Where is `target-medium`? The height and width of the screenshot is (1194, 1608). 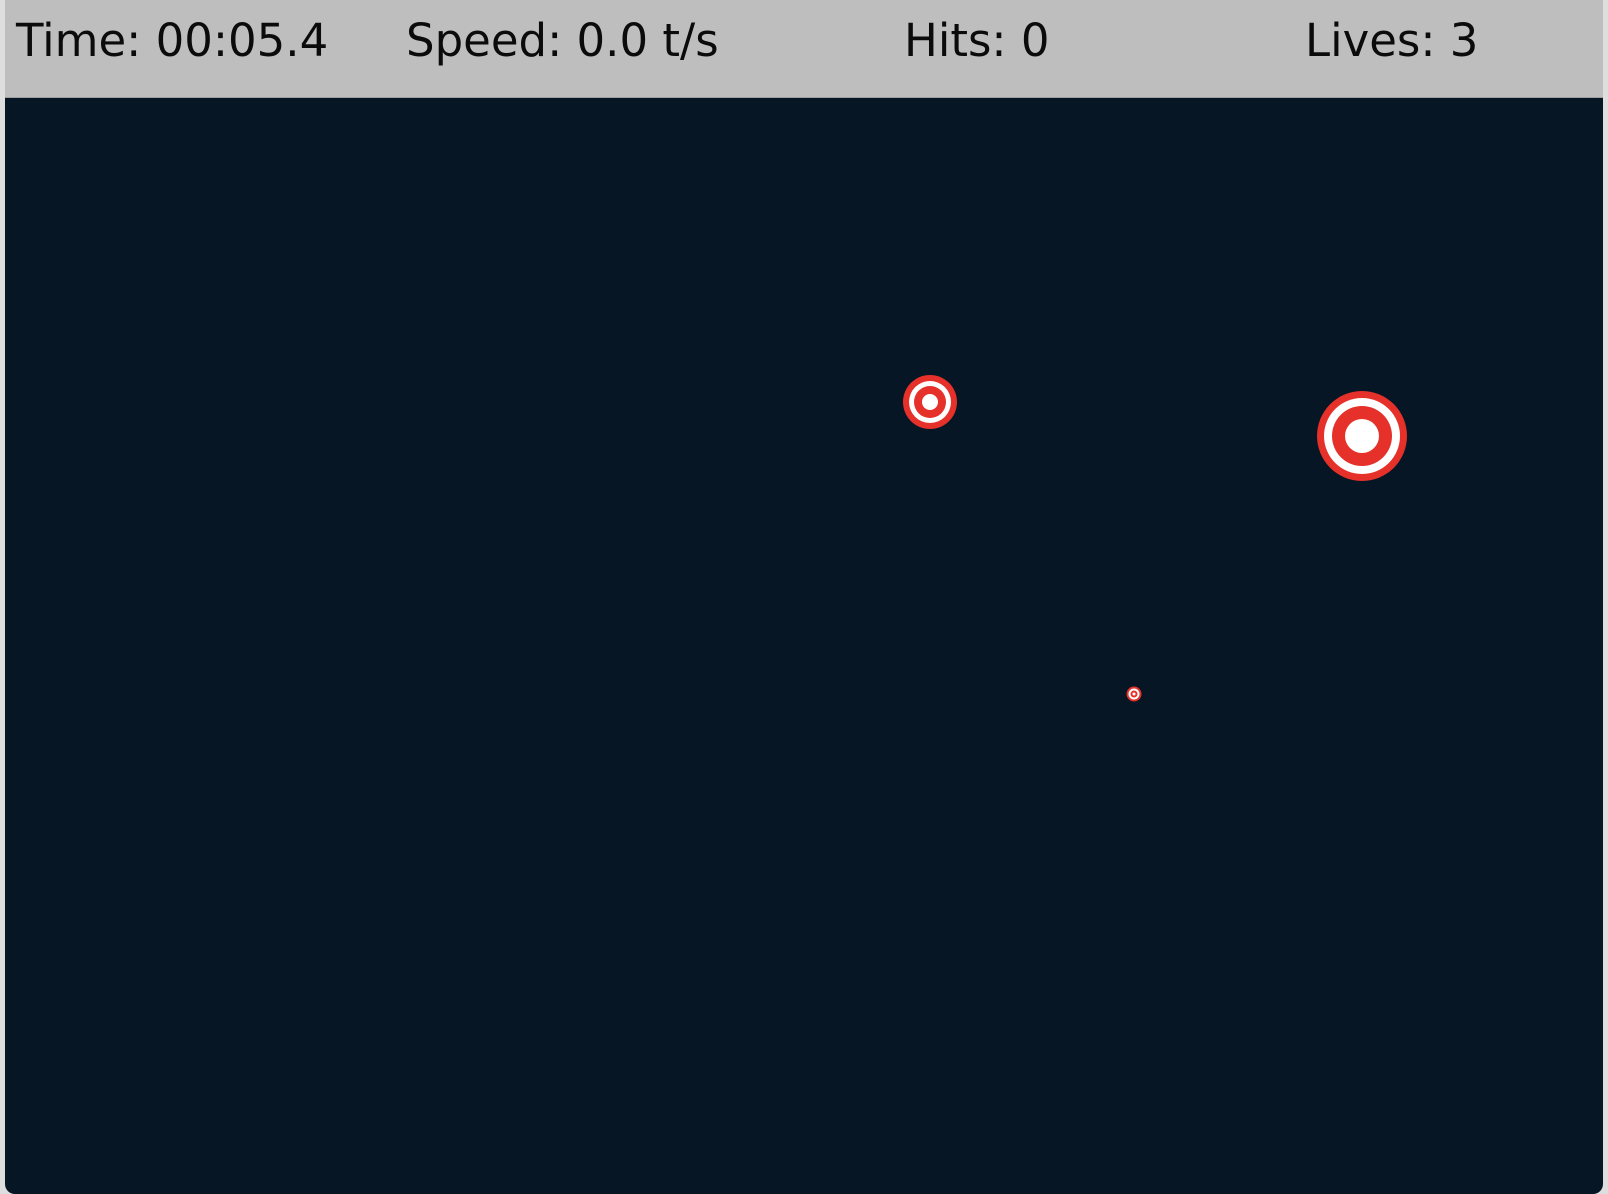
target-medium is located at coordinates (930, 402).